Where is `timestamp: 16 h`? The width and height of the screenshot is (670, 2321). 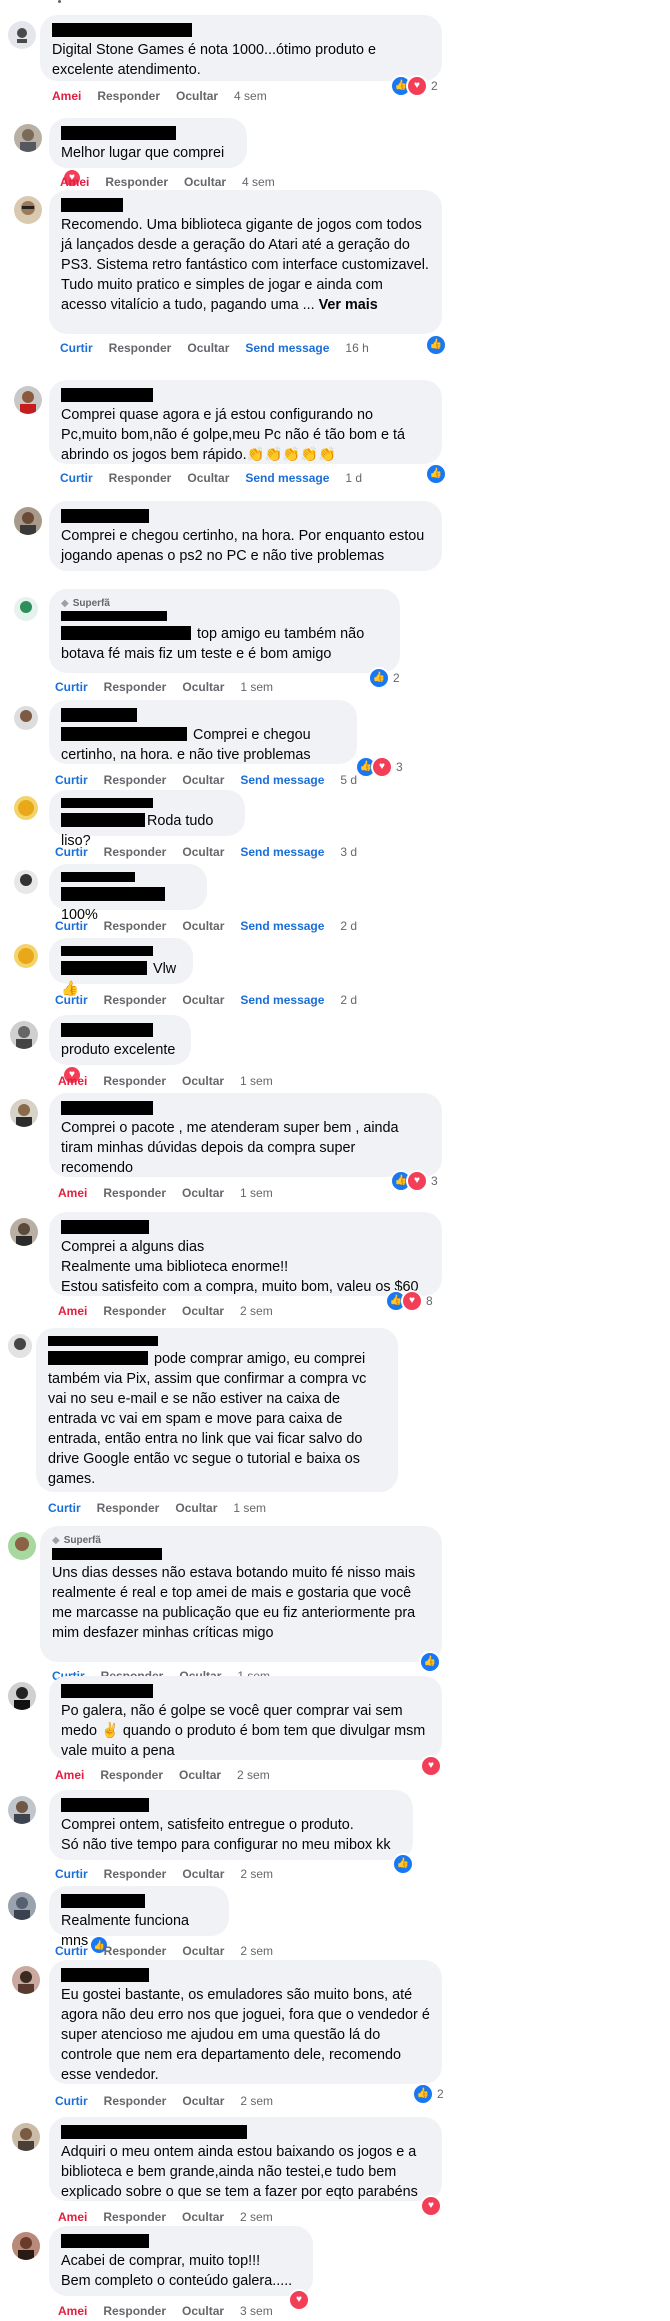 timestamp: 16 h is located at coordinates (356, 348).